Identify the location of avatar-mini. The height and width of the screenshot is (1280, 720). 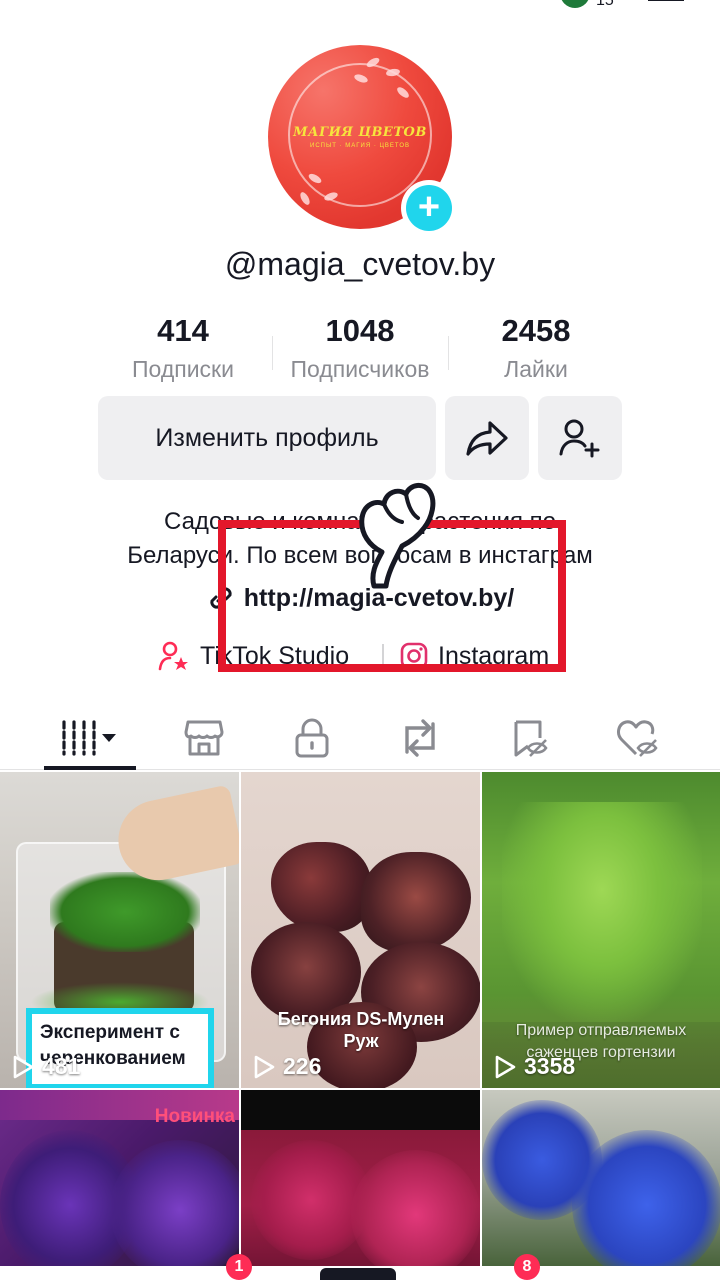
(575, 4).